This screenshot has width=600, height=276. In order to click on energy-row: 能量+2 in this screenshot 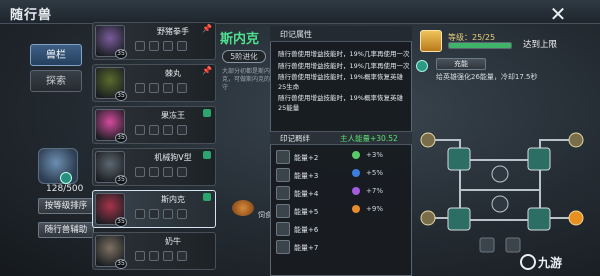, I will do `click(312, 157)`.